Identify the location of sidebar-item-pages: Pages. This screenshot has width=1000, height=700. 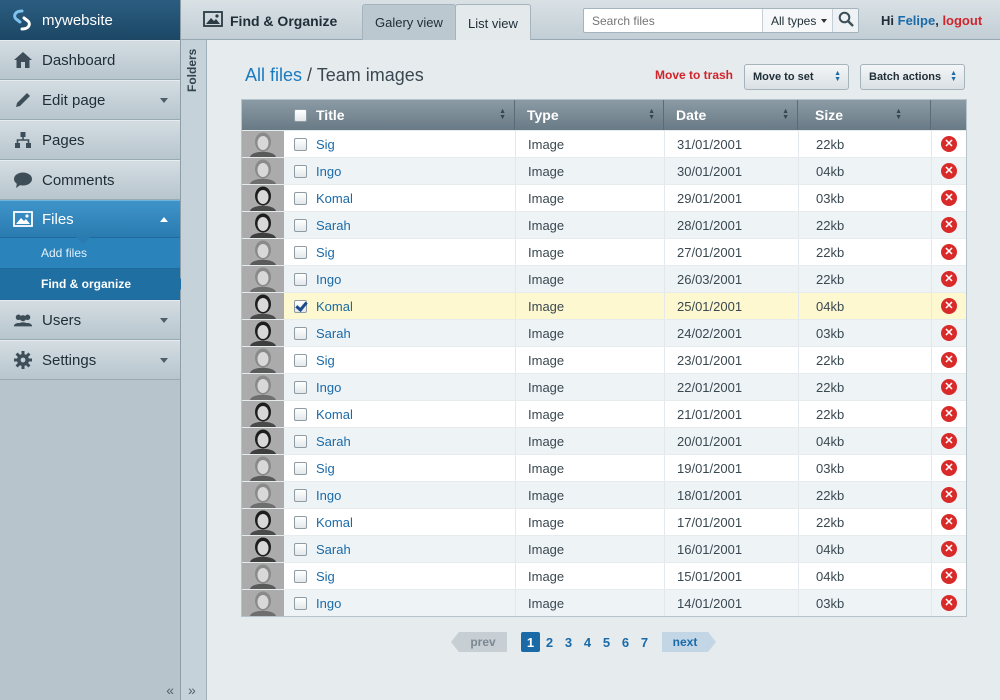
(90, 140).